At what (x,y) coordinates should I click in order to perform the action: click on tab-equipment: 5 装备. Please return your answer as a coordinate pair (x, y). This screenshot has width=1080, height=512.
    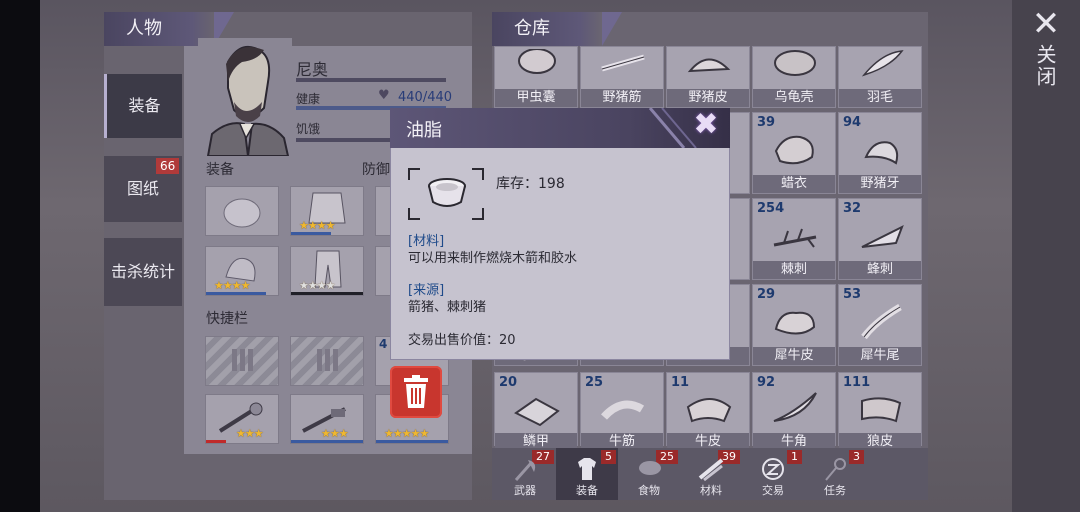
    Looking at the image, I should click on (587, 474).